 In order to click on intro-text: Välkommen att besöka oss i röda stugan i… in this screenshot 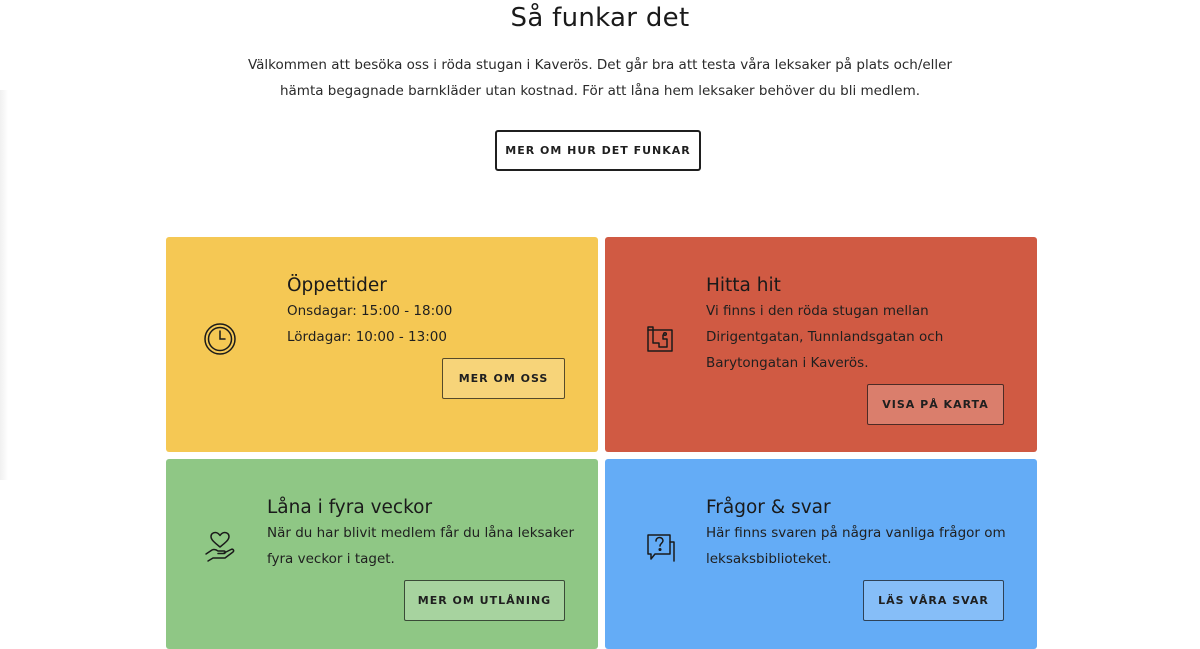, I will do `click(600, 78)`.